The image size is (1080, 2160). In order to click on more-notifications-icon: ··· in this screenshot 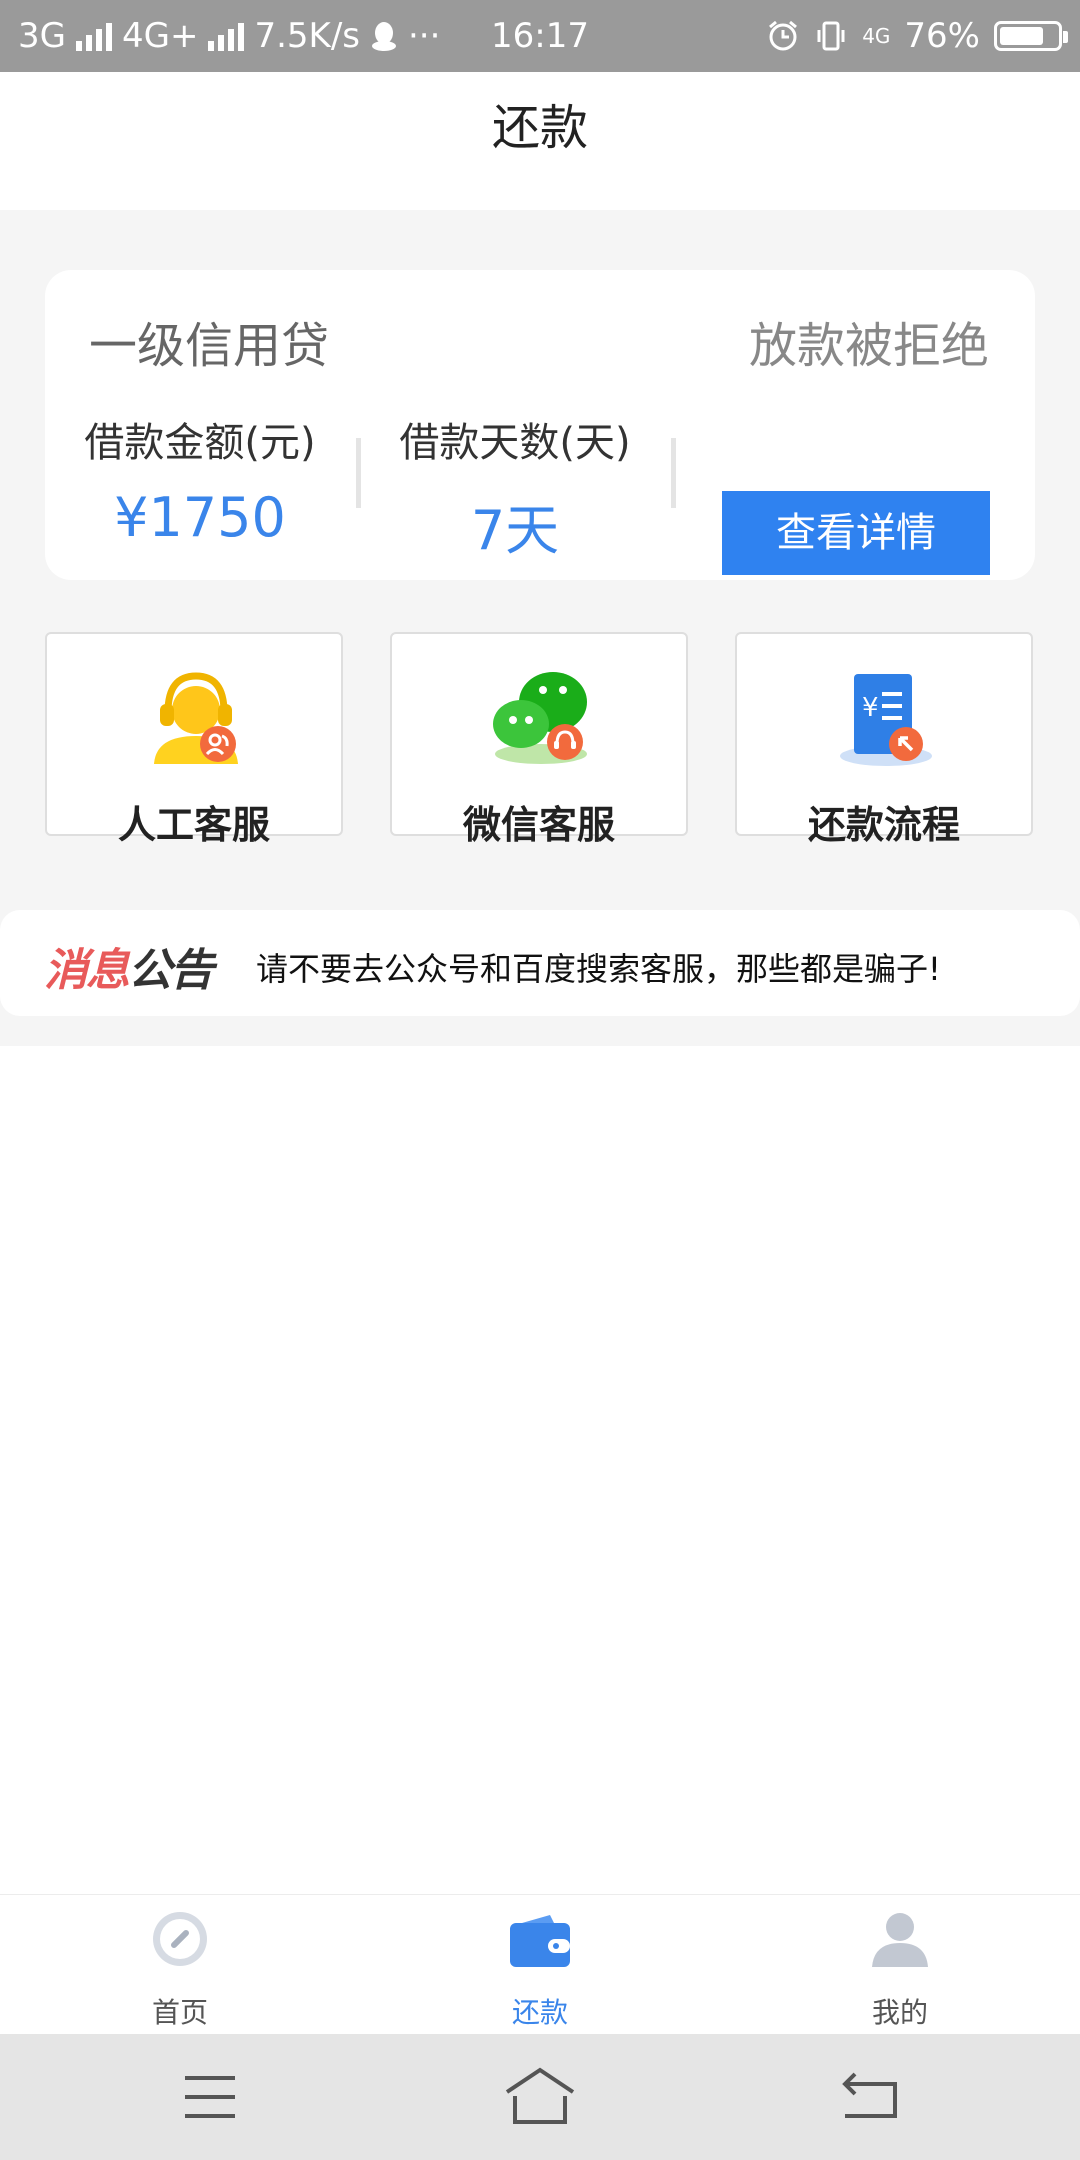, I will do `click(424, 36)`.